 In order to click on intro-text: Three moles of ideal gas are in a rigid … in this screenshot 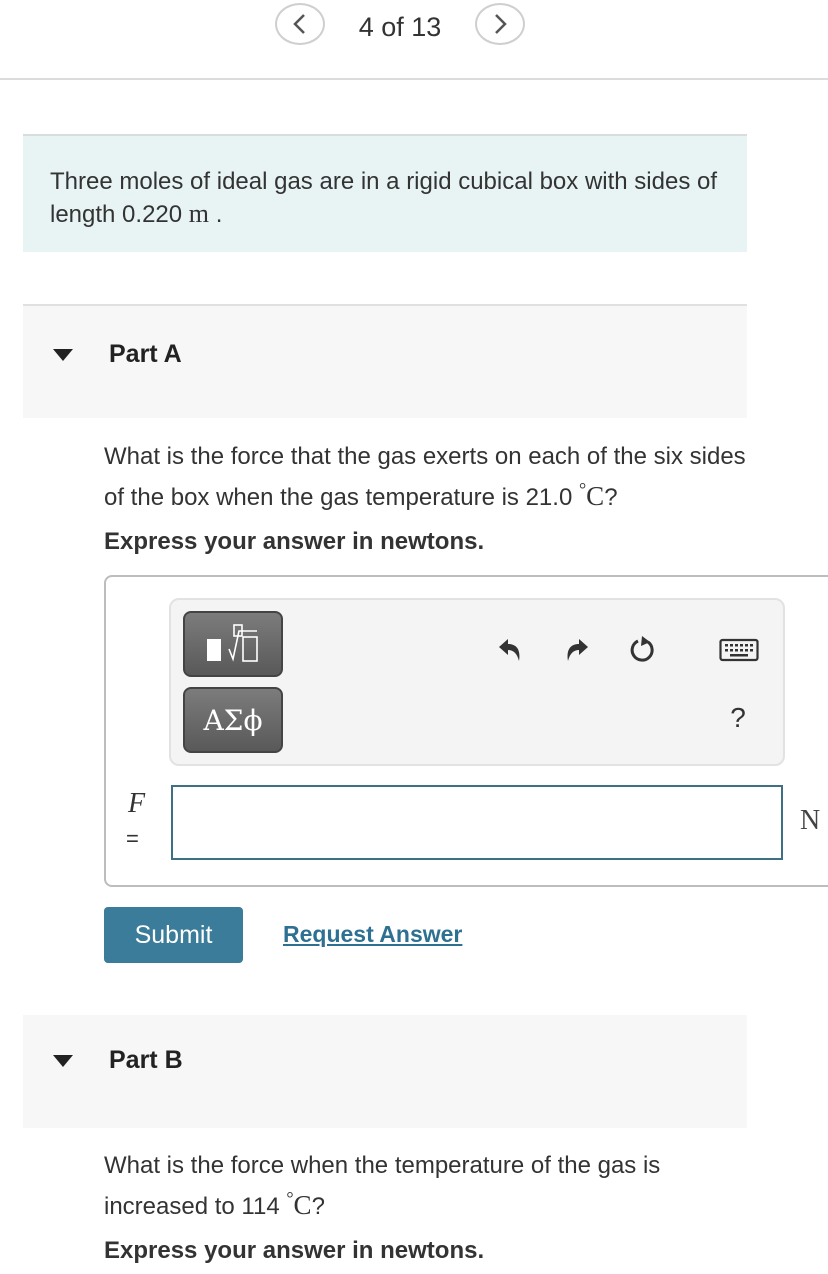, I will do `click(390, 198)`.